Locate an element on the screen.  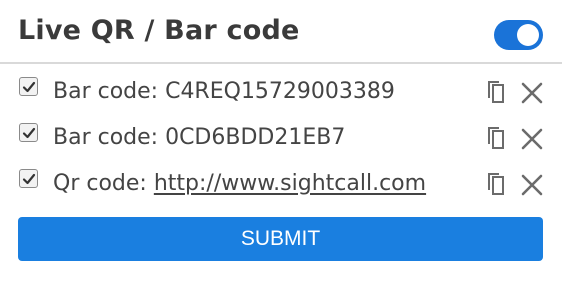
code-value: C4REQ15729003389 is located at coordinates (280, 91).